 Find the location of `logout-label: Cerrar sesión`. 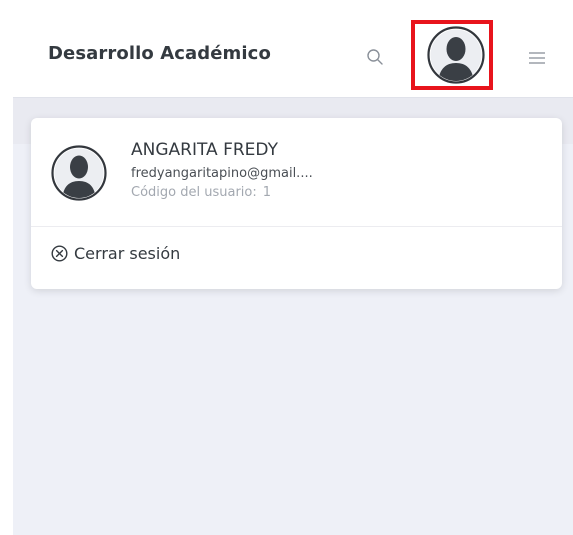

logout-label: Cerrar sesión is located at coordinates (127, 253).